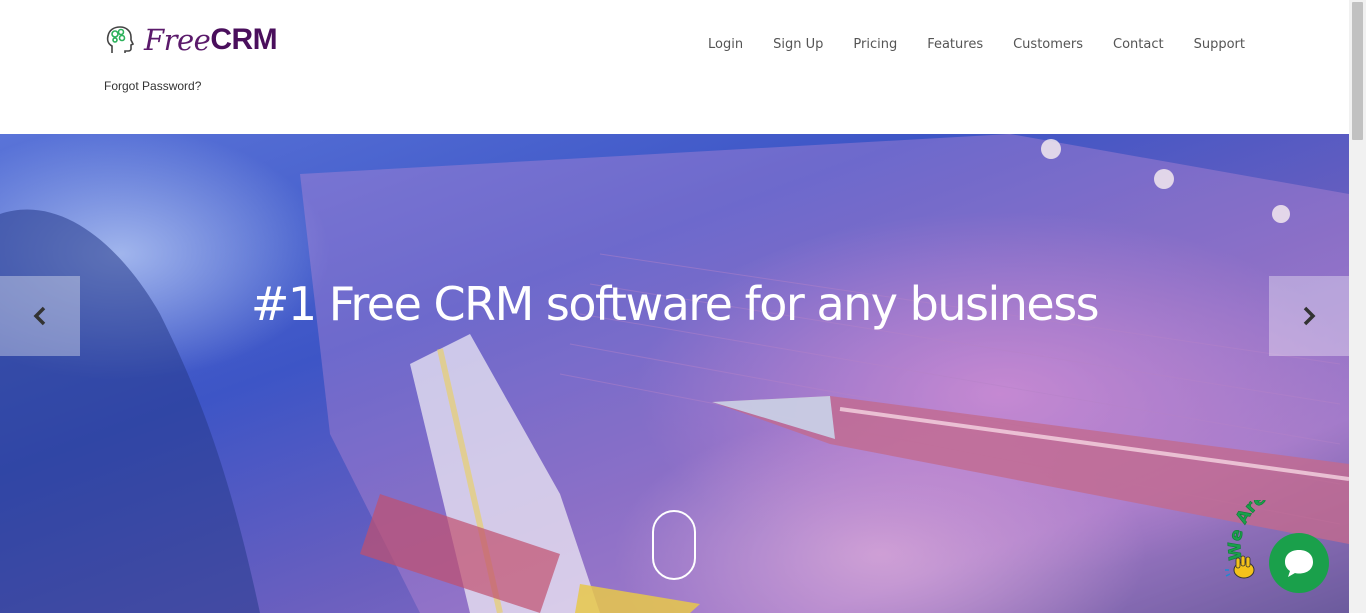 The image size is (1366, 613). What do you see at coordinates (177, 40) in the screenshot?
I see `logo-text-free: Free` at bounding box center [177, 40].